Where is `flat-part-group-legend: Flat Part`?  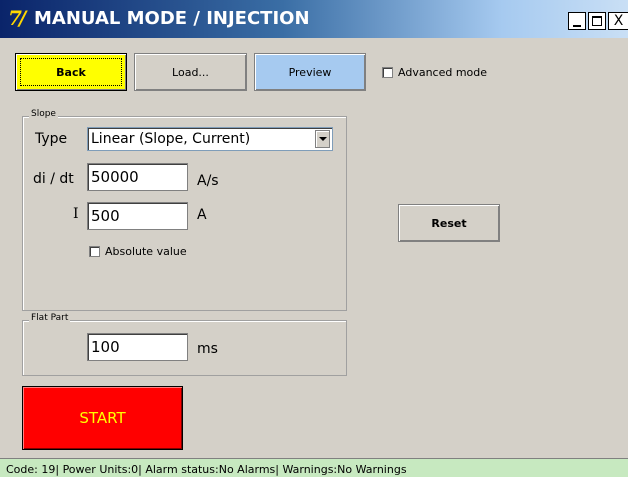 flat-part-group-legend: Flat Part is located at coordinates (50, 318).